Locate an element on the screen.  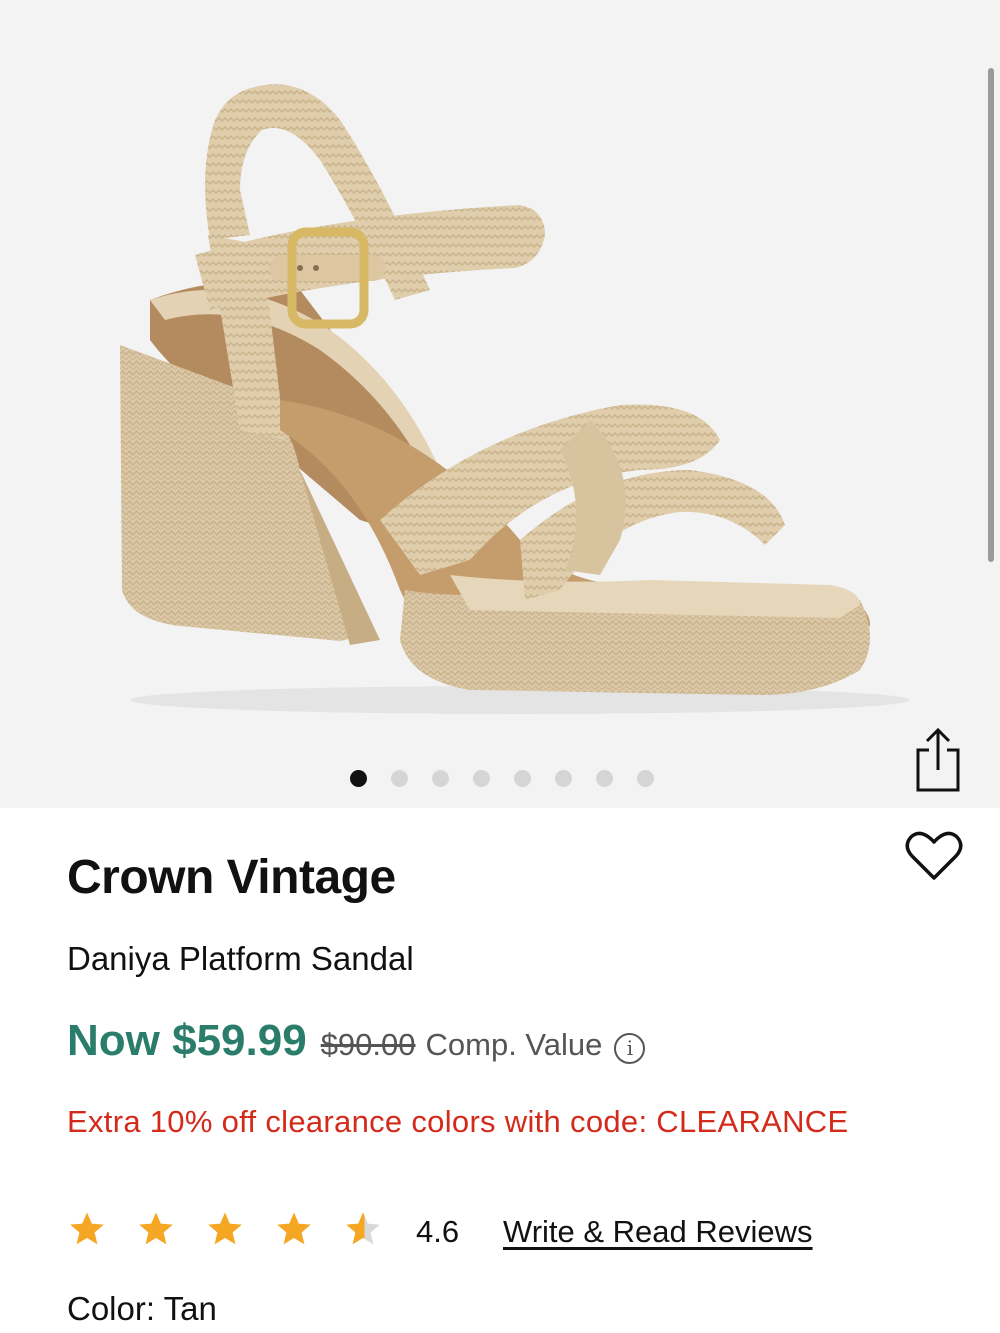
gallery-pagination is located at coordinates (502, 778).